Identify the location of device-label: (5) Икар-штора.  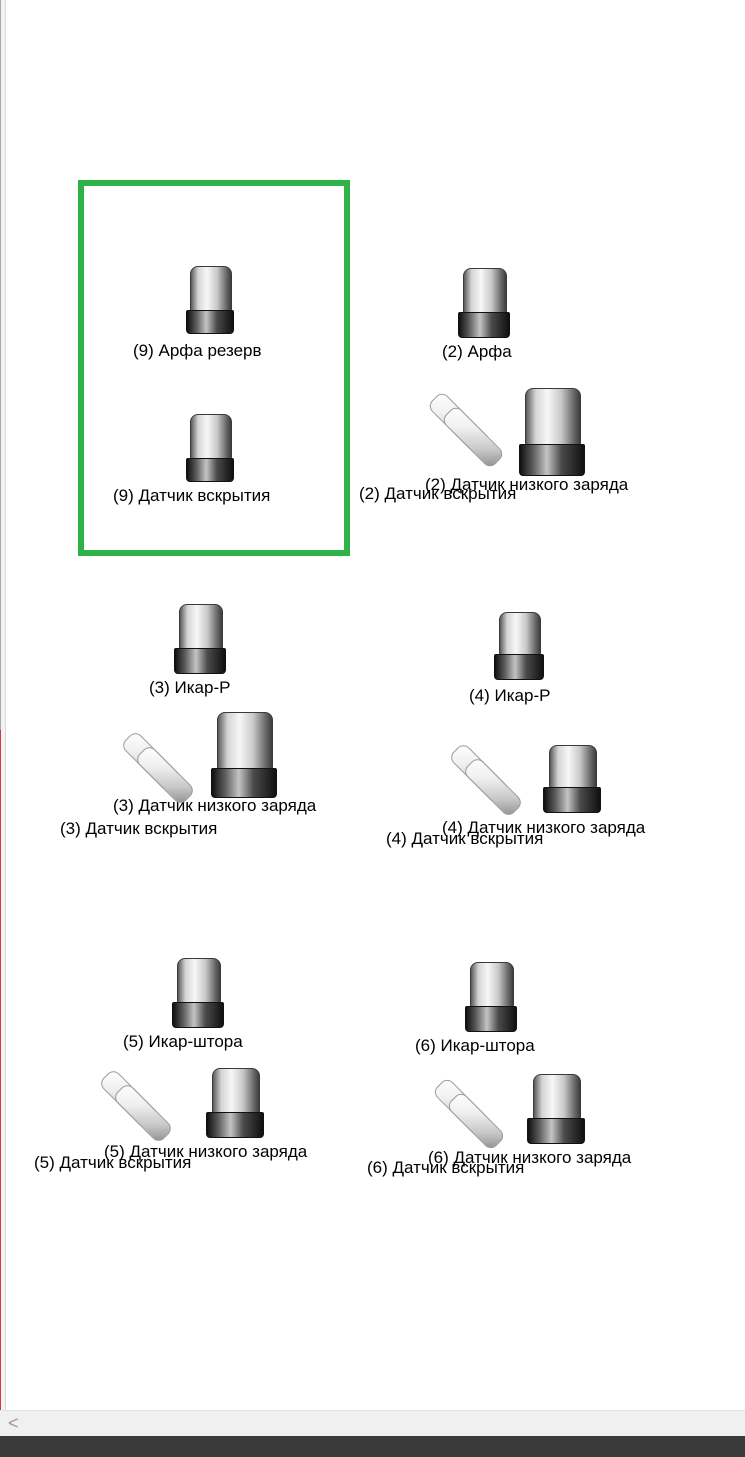
(183, 1041).